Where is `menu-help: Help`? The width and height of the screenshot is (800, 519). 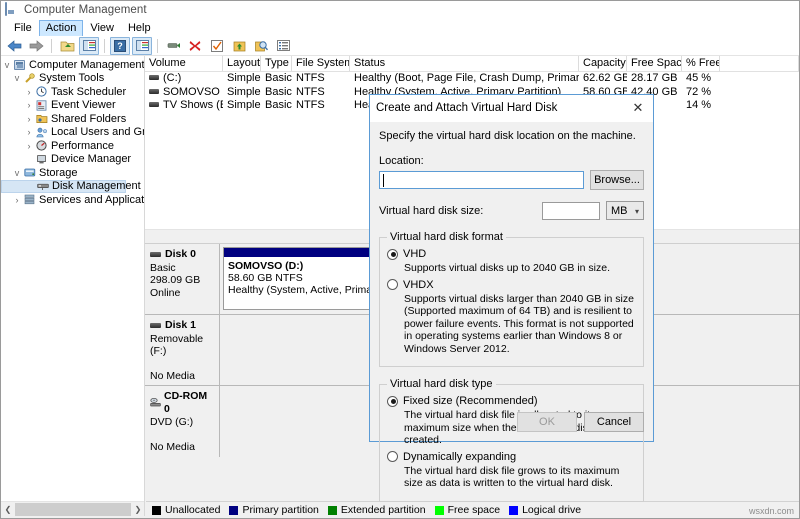
menu-help: Help is located at coordinates (139, 28).